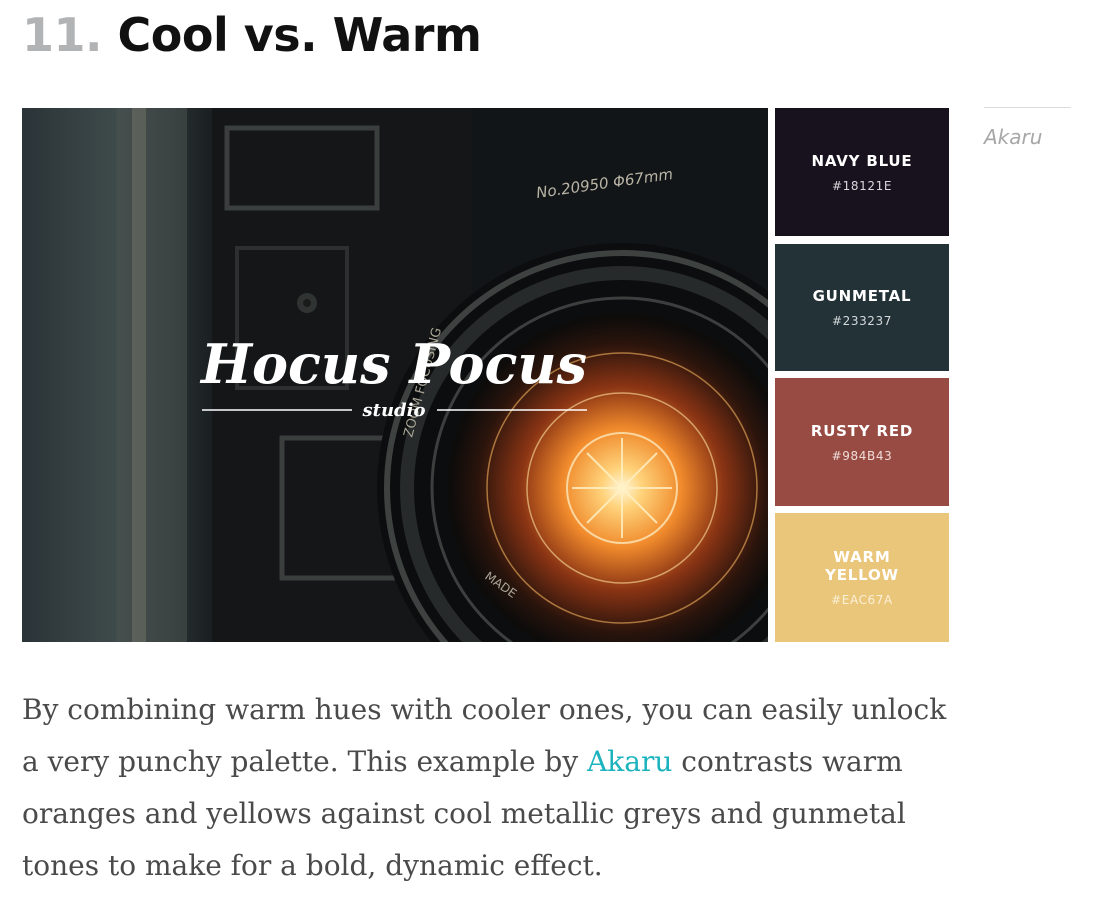 This screenshot has height=908, width=1095. I want to click on swatch-hex: #18121E, so click(861, 185).